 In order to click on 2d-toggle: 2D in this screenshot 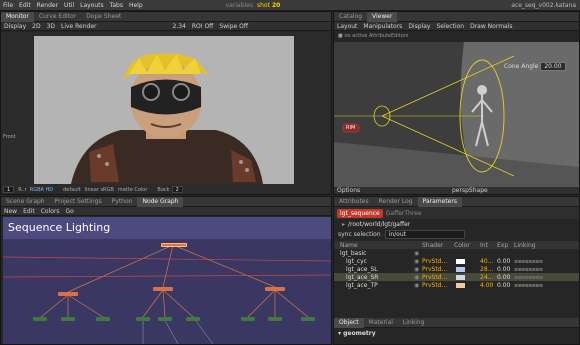, I will do `click(36, 26)`.